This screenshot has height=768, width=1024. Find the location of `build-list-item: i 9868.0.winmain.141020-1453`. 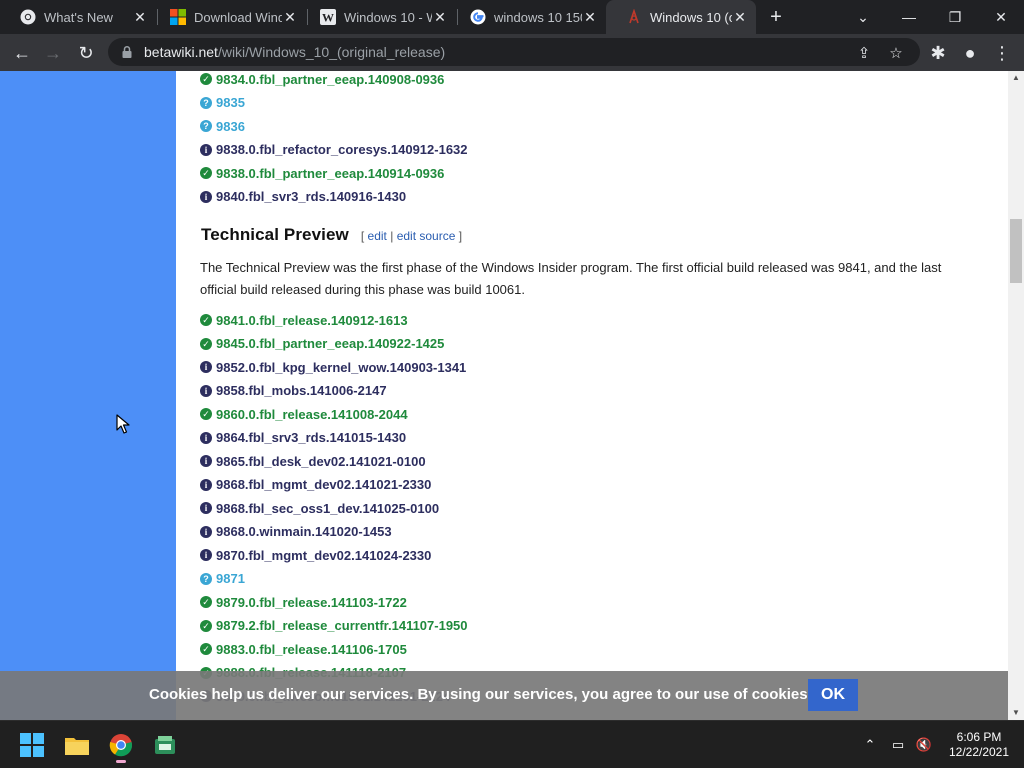

build-list-item: i 9868.0.winmain.141020-1453 is located at coordinates (296, 532).